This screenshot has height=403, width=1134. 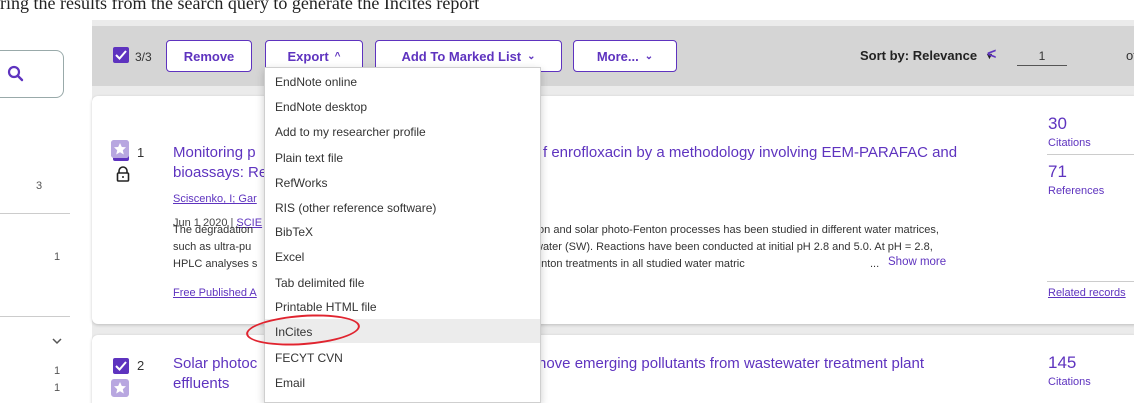 What do you see at coordinates (293, 332) in the screenshot?
I see `menu-item-incites: InCites` at bounding box center [293, 332].